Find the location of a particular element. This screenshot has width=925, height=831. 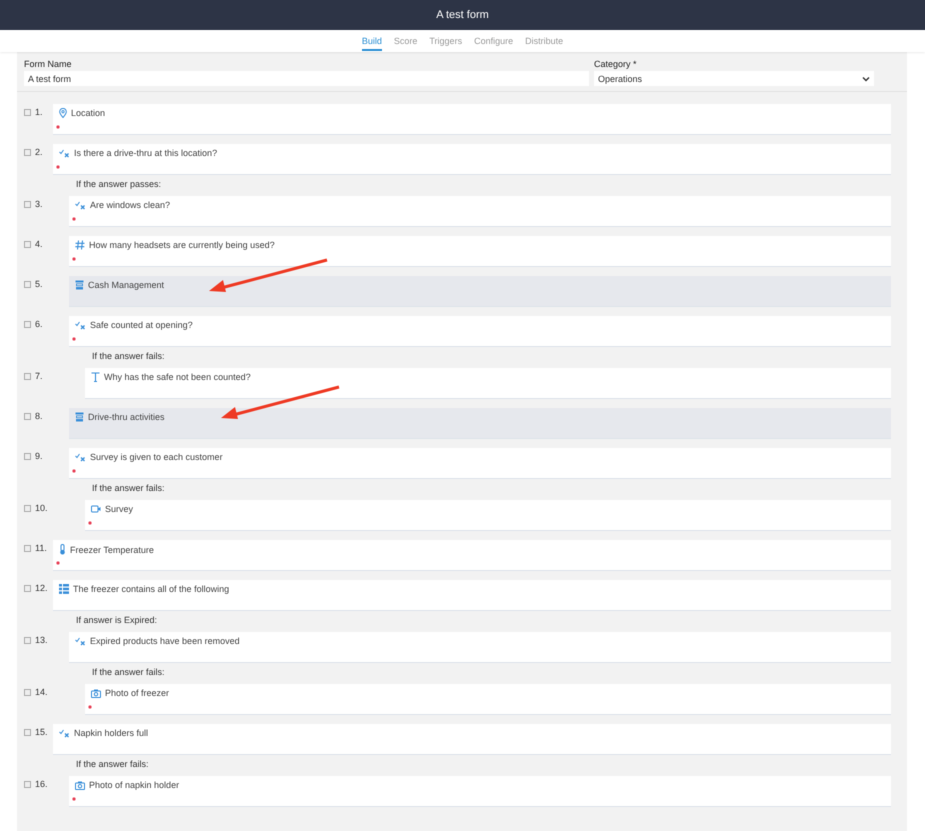

list-icon is located at coordinates (64, 589).